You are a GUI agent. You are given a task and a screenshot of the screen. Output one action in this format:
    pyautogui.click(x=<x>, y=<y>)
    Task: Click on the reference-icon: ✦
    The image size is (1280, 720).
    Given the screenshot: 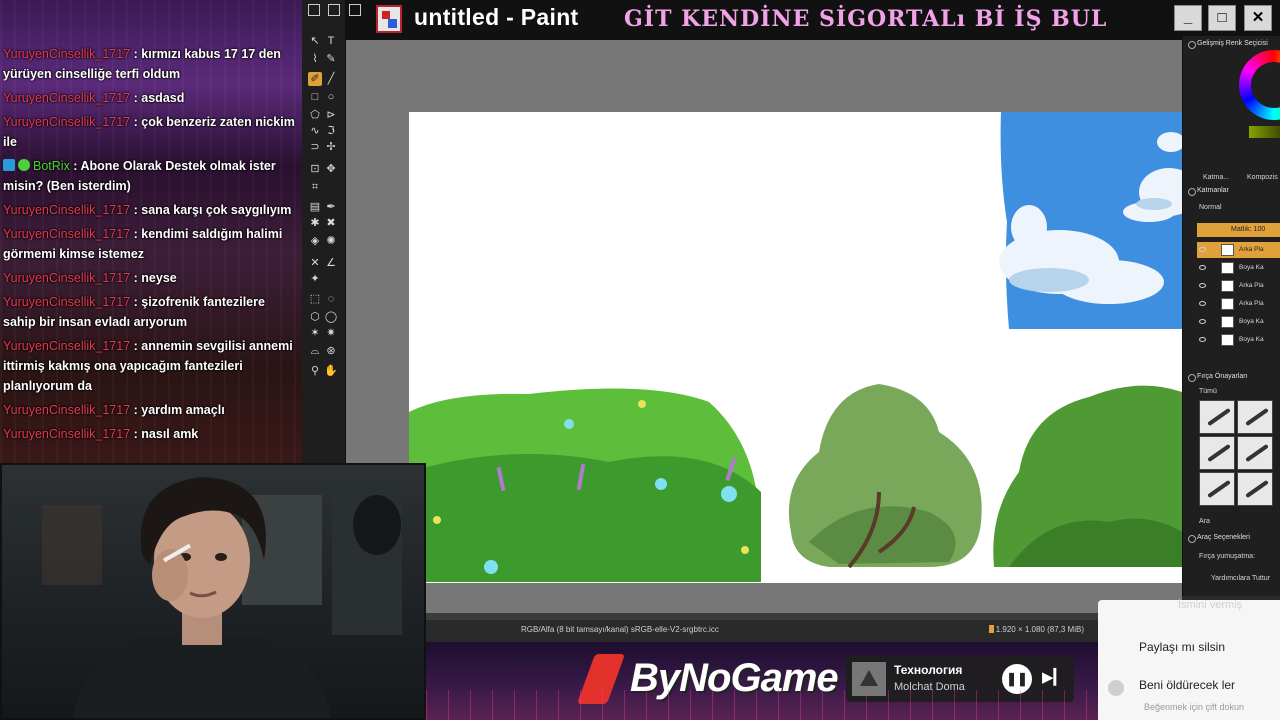 What is the action you would take?
    pyautogui.click(x=315, y=279)
    